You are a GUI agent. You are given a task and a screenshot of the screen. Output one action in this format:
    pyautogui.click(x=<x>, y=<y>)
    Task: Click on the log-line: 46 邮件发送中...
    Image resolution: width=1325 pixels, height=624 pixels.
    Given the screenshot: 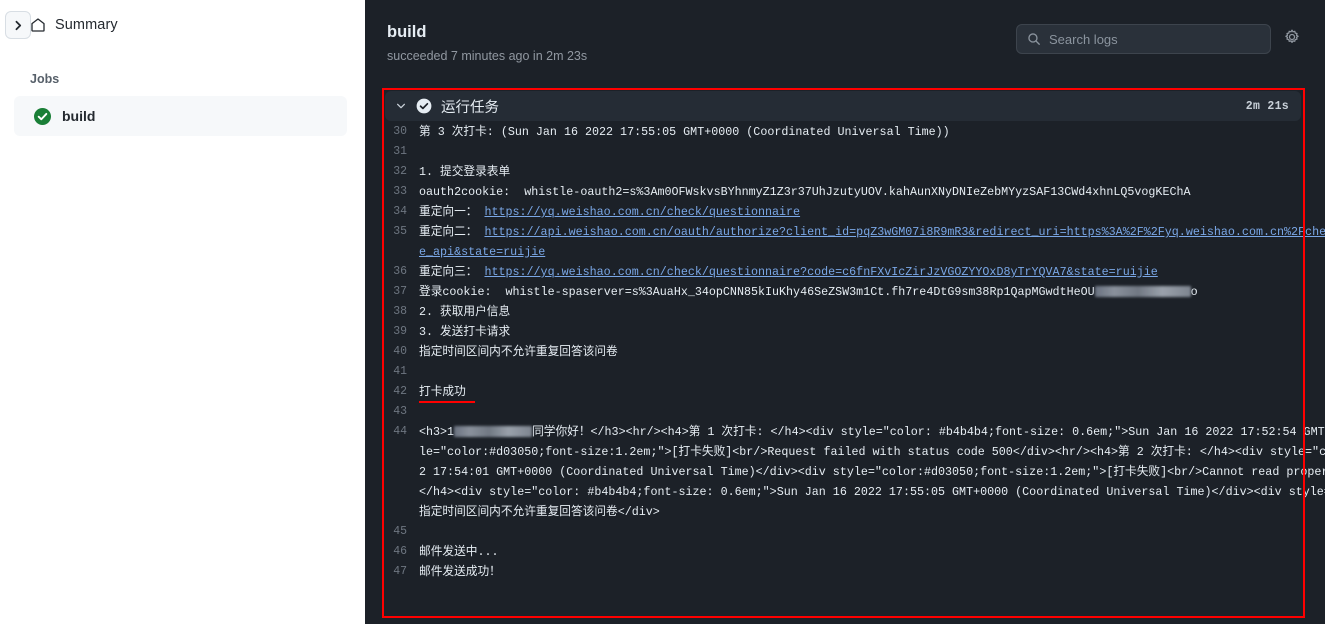 What is the action you would take?
    pyautogui.click(x=855, y=552)
    